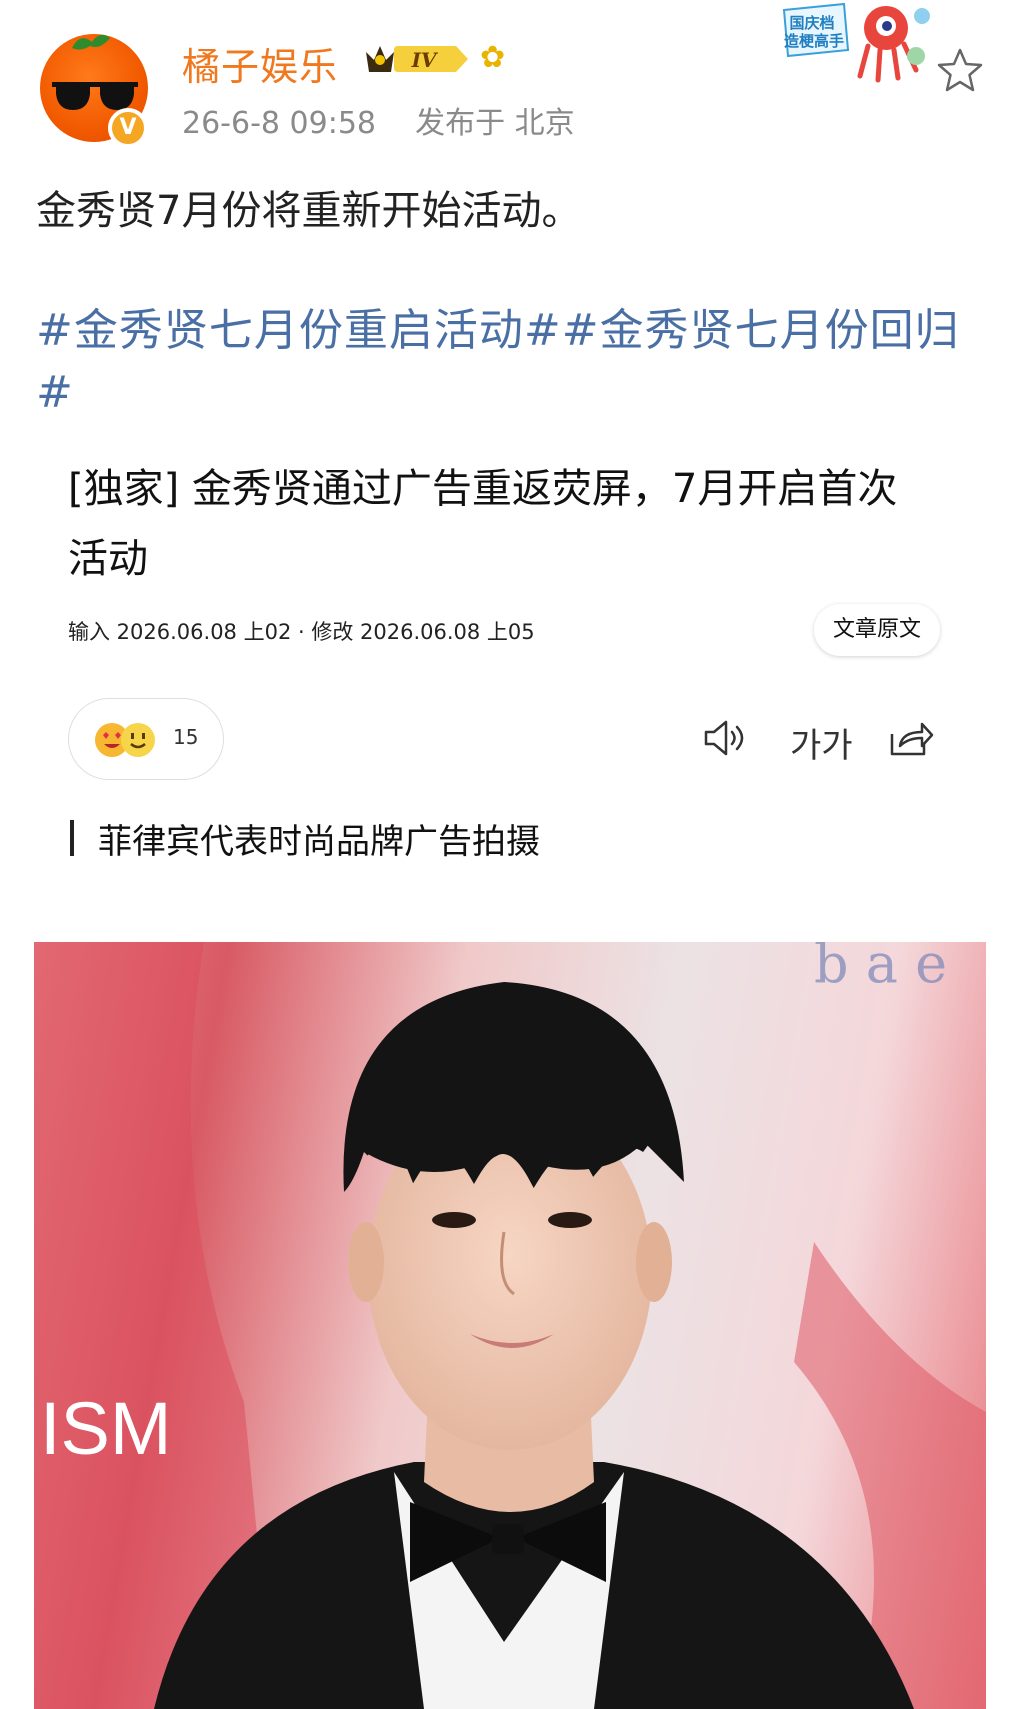  What do you see at coordinates (106, 1428) in the screenshot?
I see `photo-watermark: ISM` at bounding box center [106, 1428].